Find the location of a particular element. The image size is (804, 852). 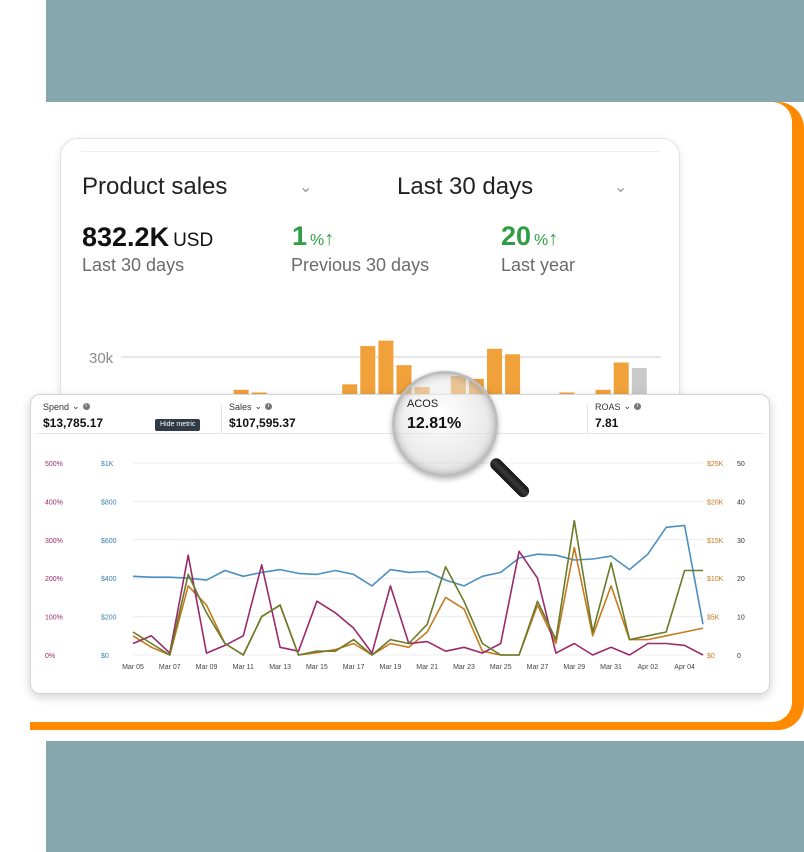

x-tick-label: Mar 19 is located at coordinates (391, 667).